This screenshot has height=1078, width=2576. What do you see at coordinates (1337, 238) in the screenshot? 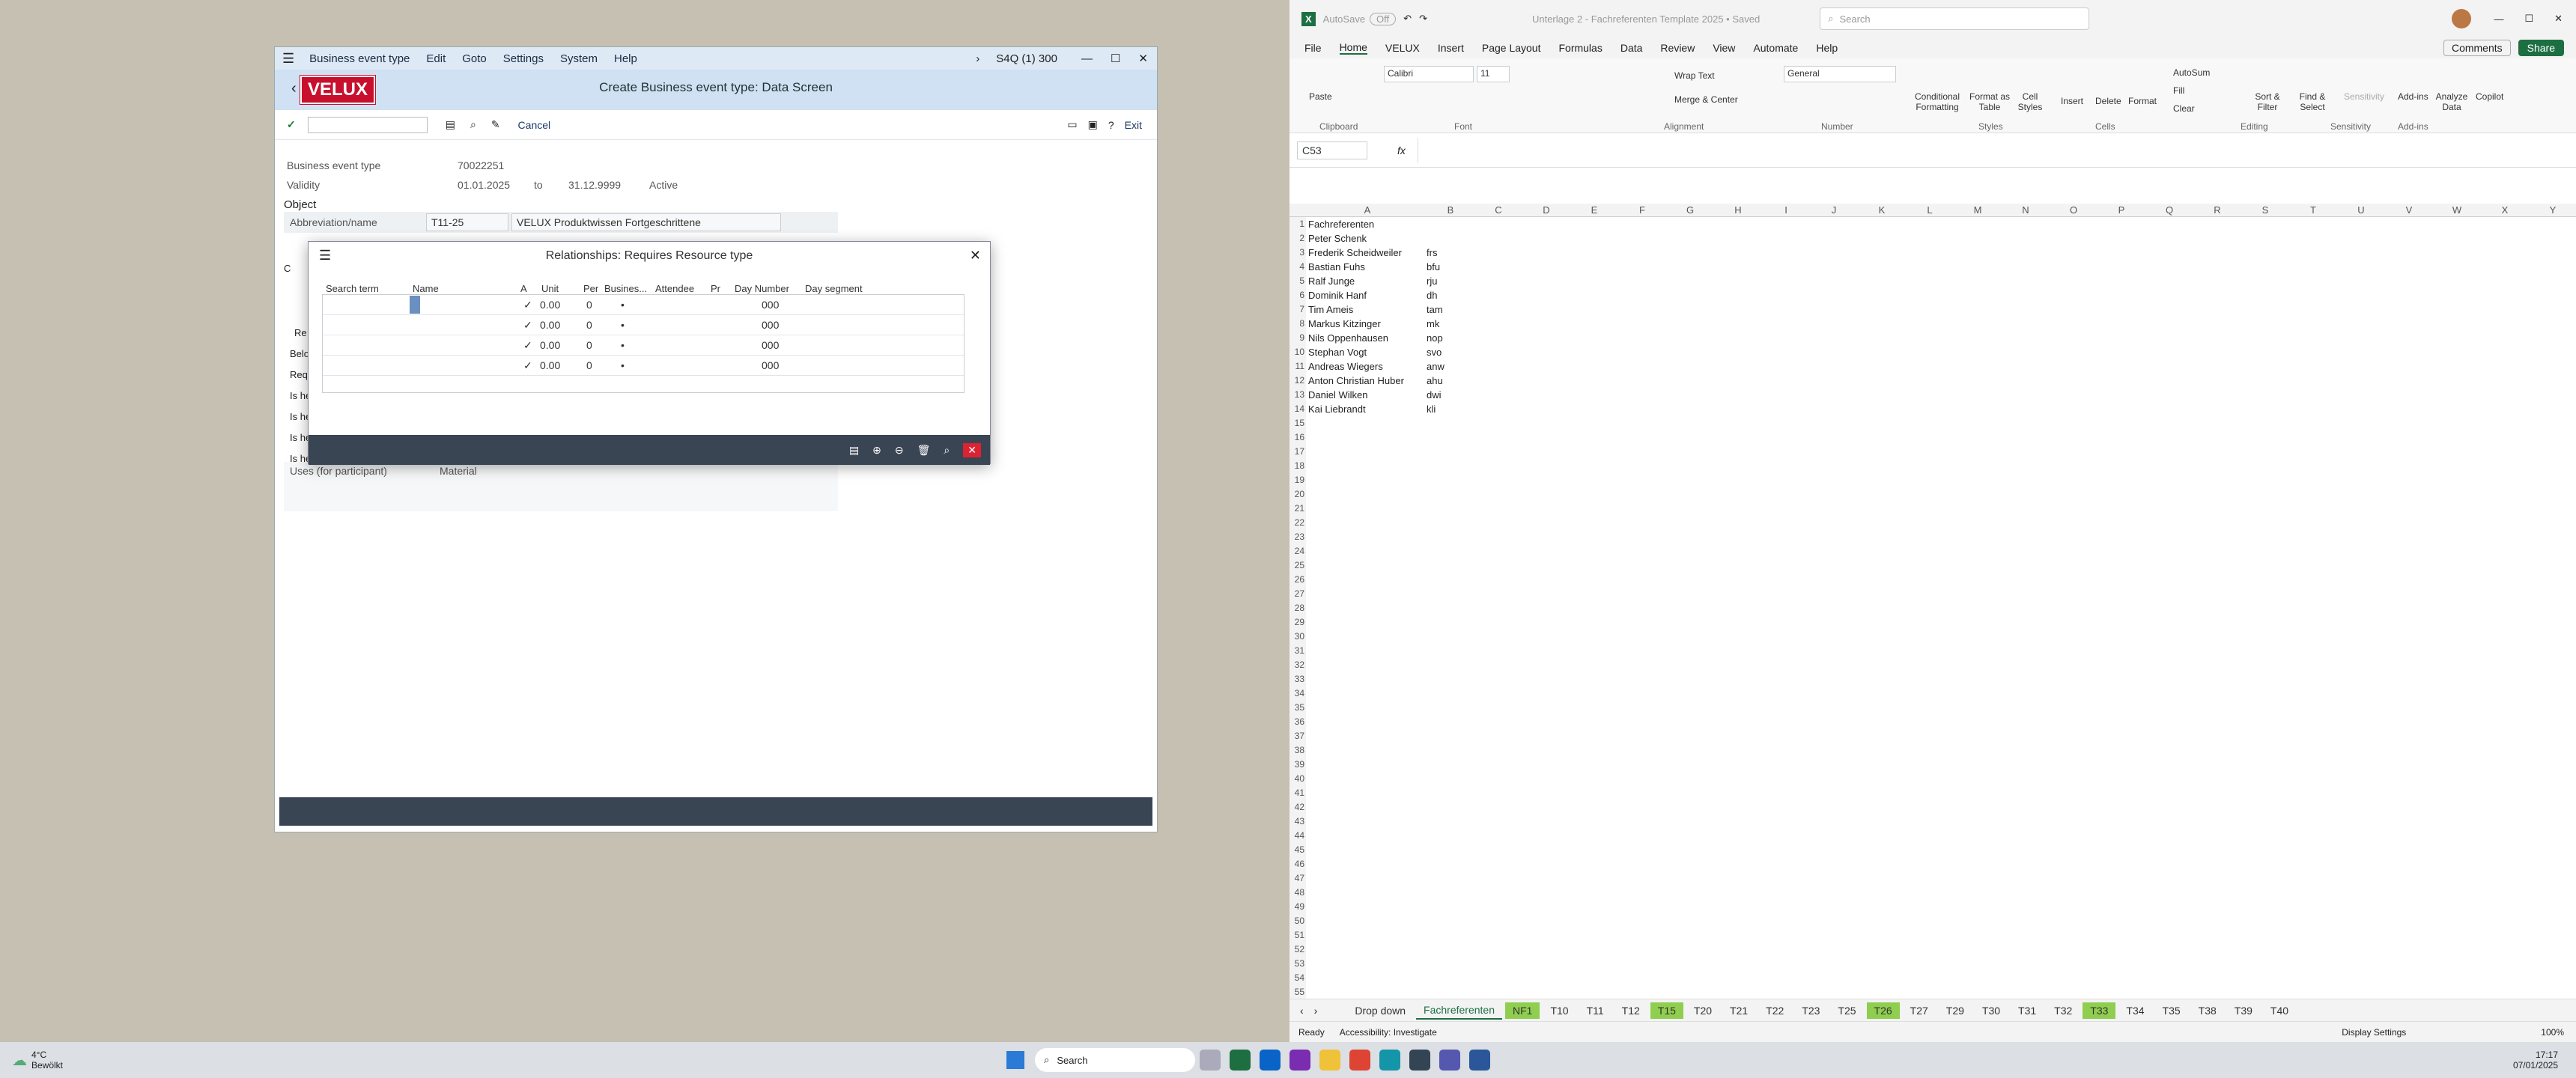
I see `cell-name: Peter Schenk` at bounding box center [1337, 238].